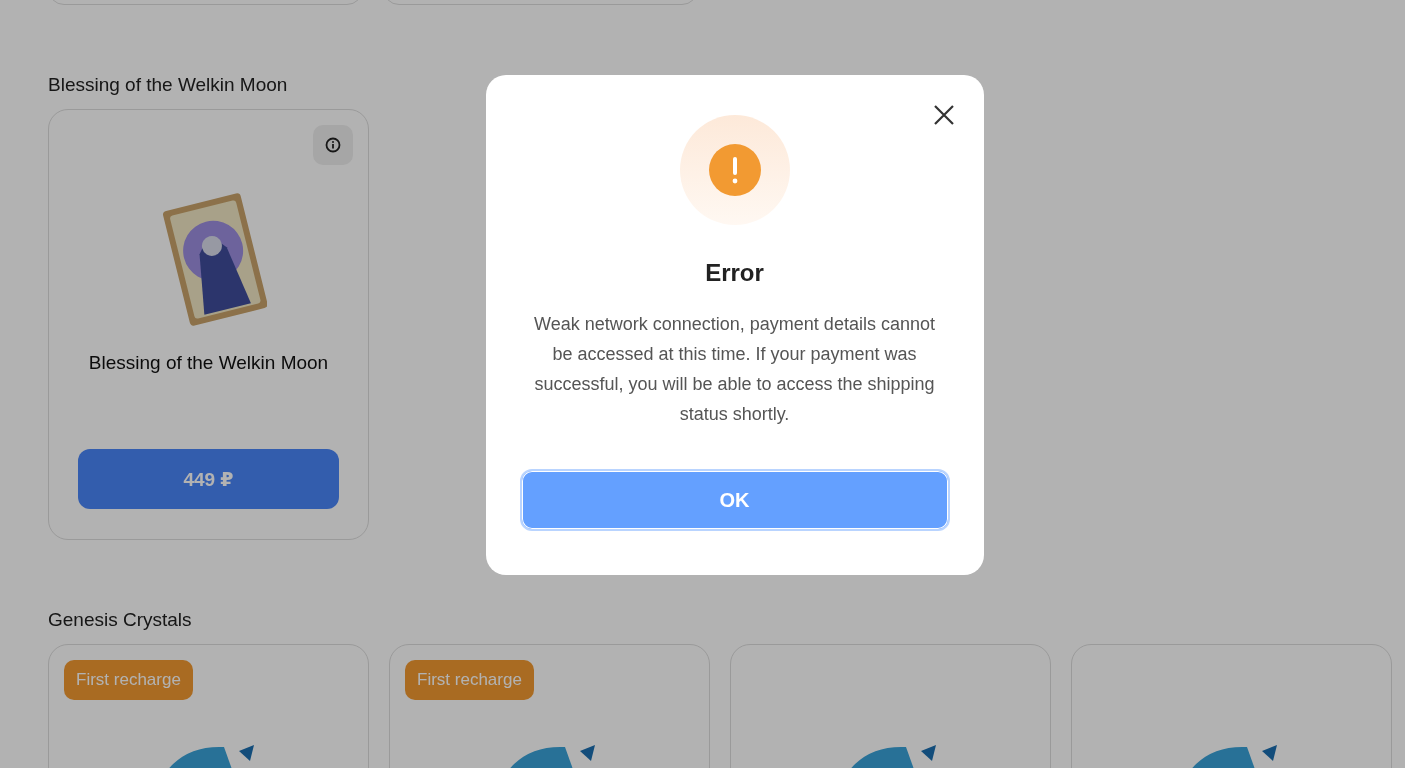 The width and height of the screenshot is (1405, 768). I want to click on info-icon, so click(333, 145).